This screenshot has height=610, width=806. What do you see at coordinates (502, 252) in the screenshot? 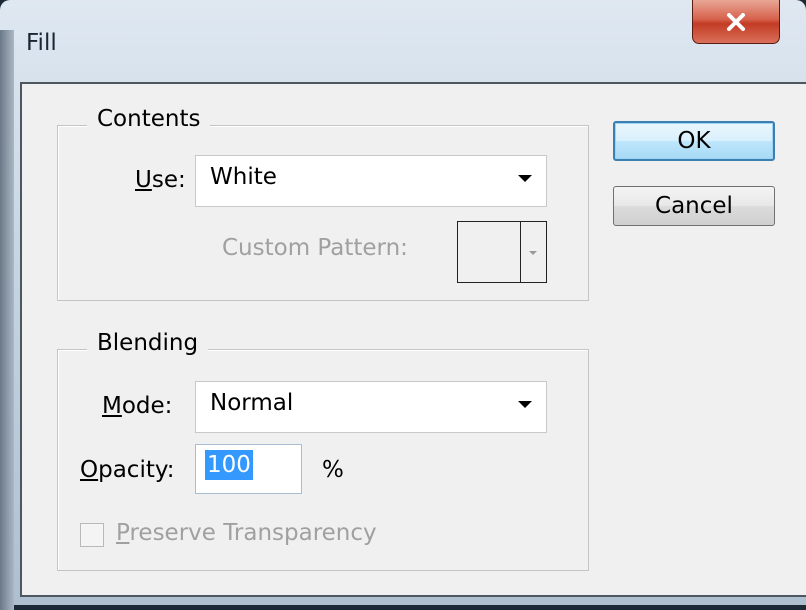
I see `custom-pattern-picker` at bounding box center [502, 252].